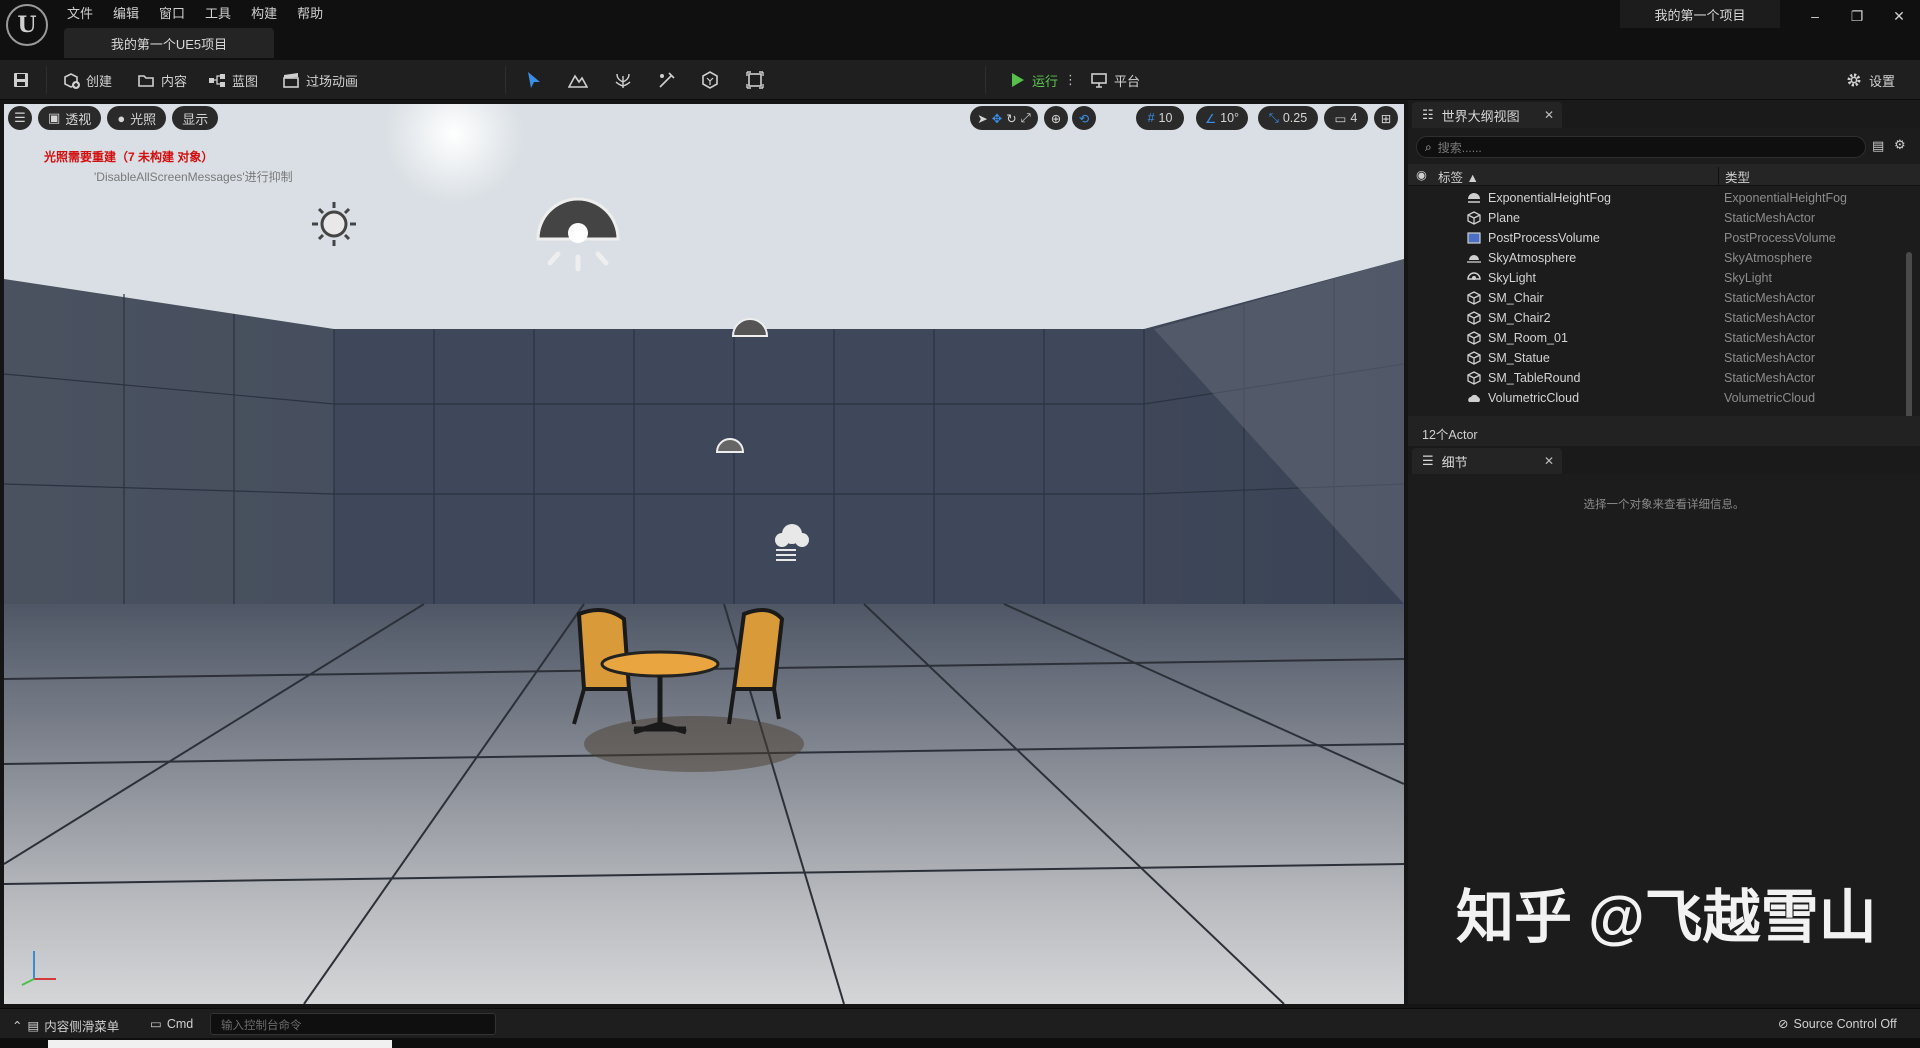 Image resolution: width=1920 pixels, height=1048 pixels. Describe the element at coordinates (83, 12) in the screenshot. I see `menu-file: 文件` at that location.